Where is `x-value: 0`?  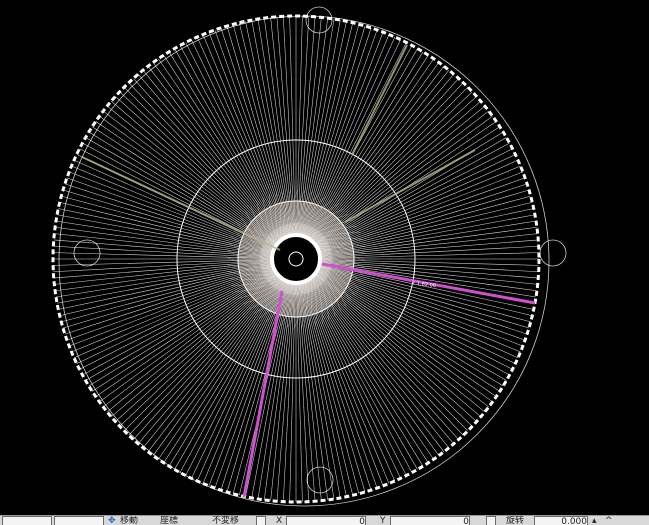
x-value: 0 is located at coordinates (362, 521).